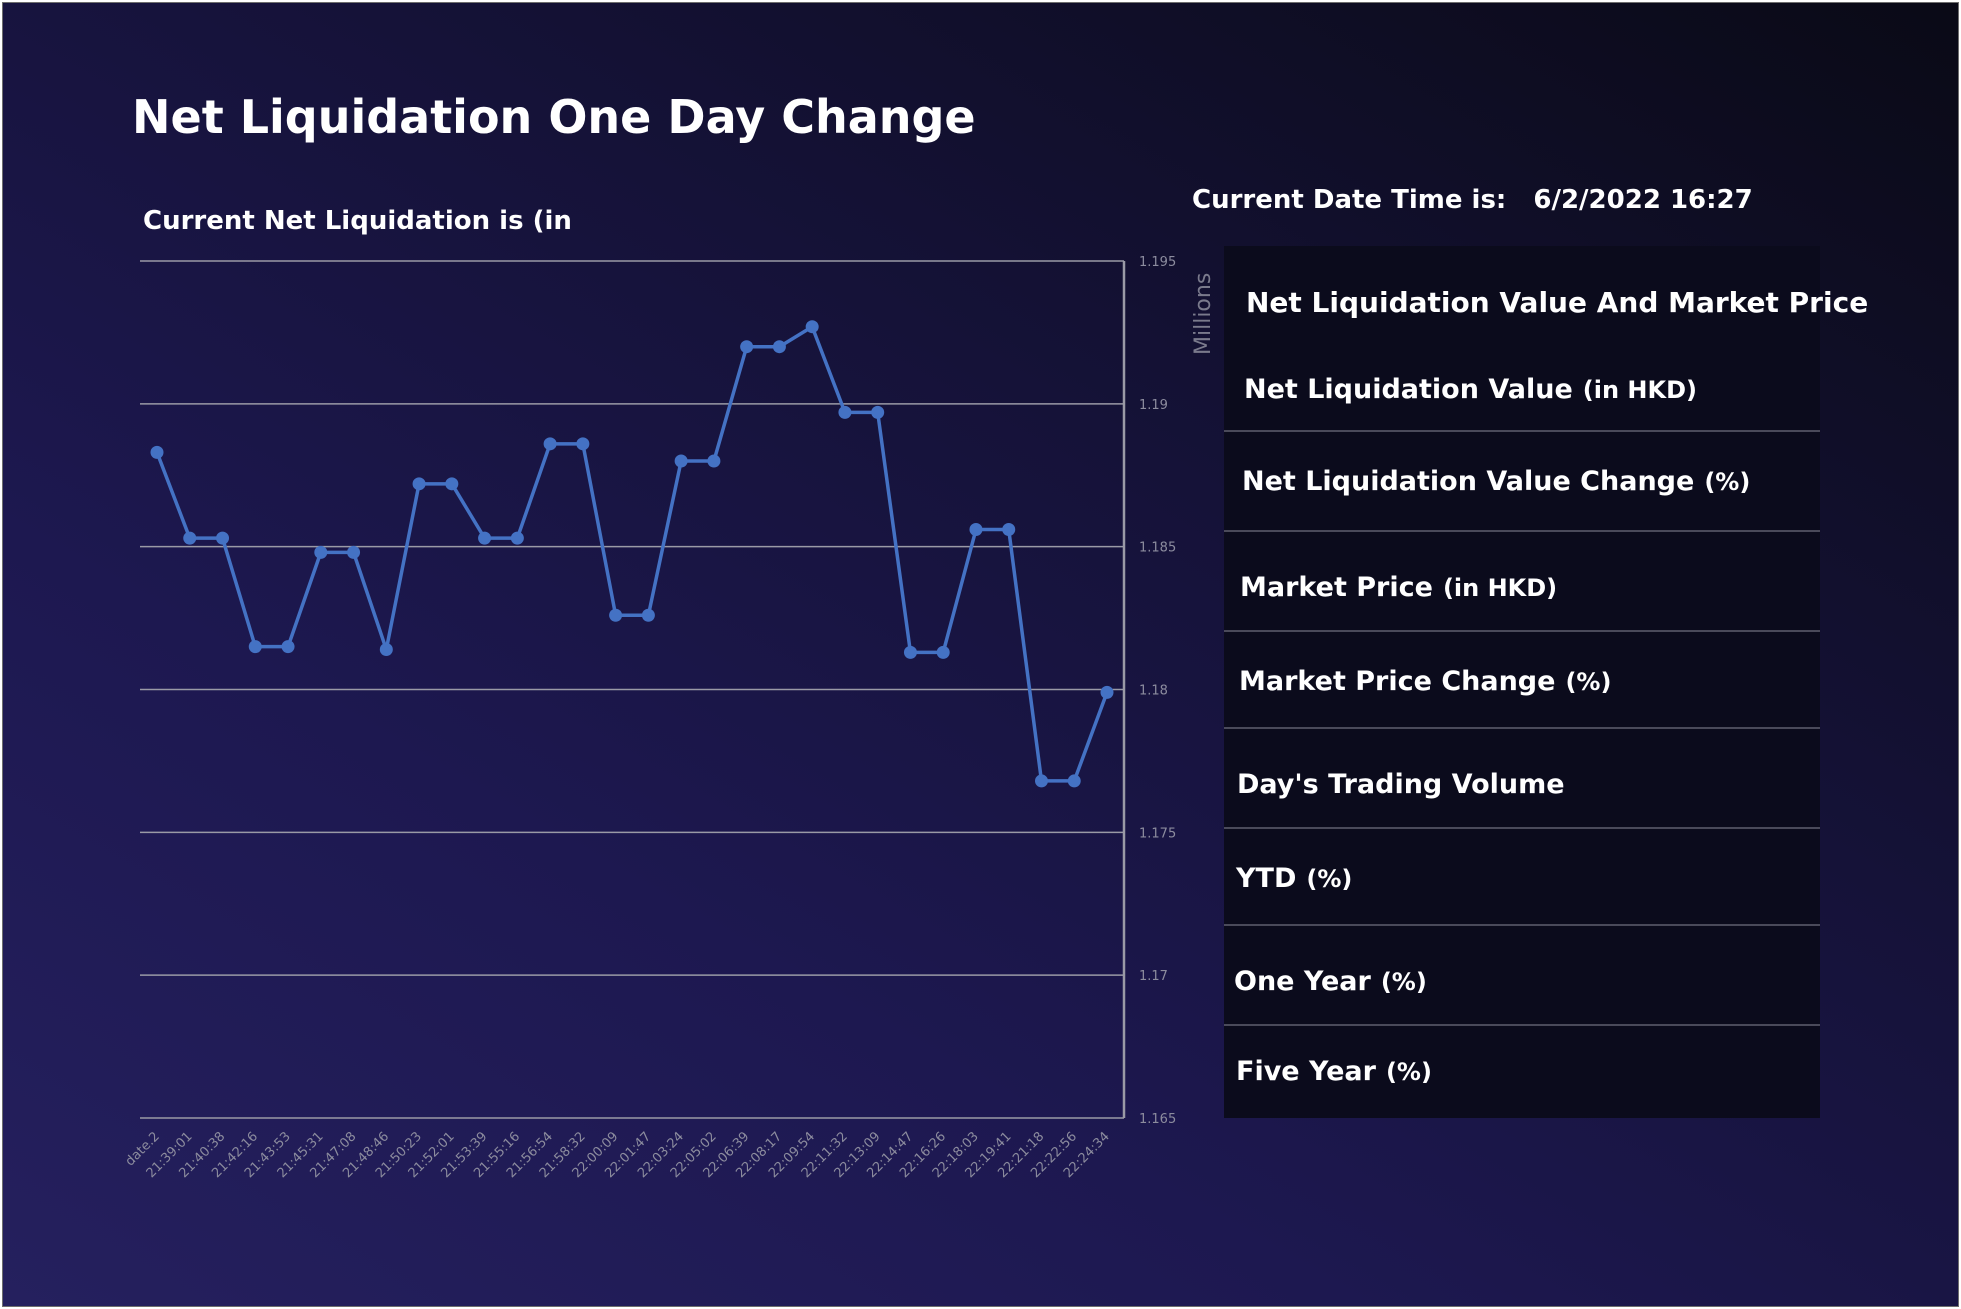  I want to click on y-tick-label: 1.18, so click(1153, 691).